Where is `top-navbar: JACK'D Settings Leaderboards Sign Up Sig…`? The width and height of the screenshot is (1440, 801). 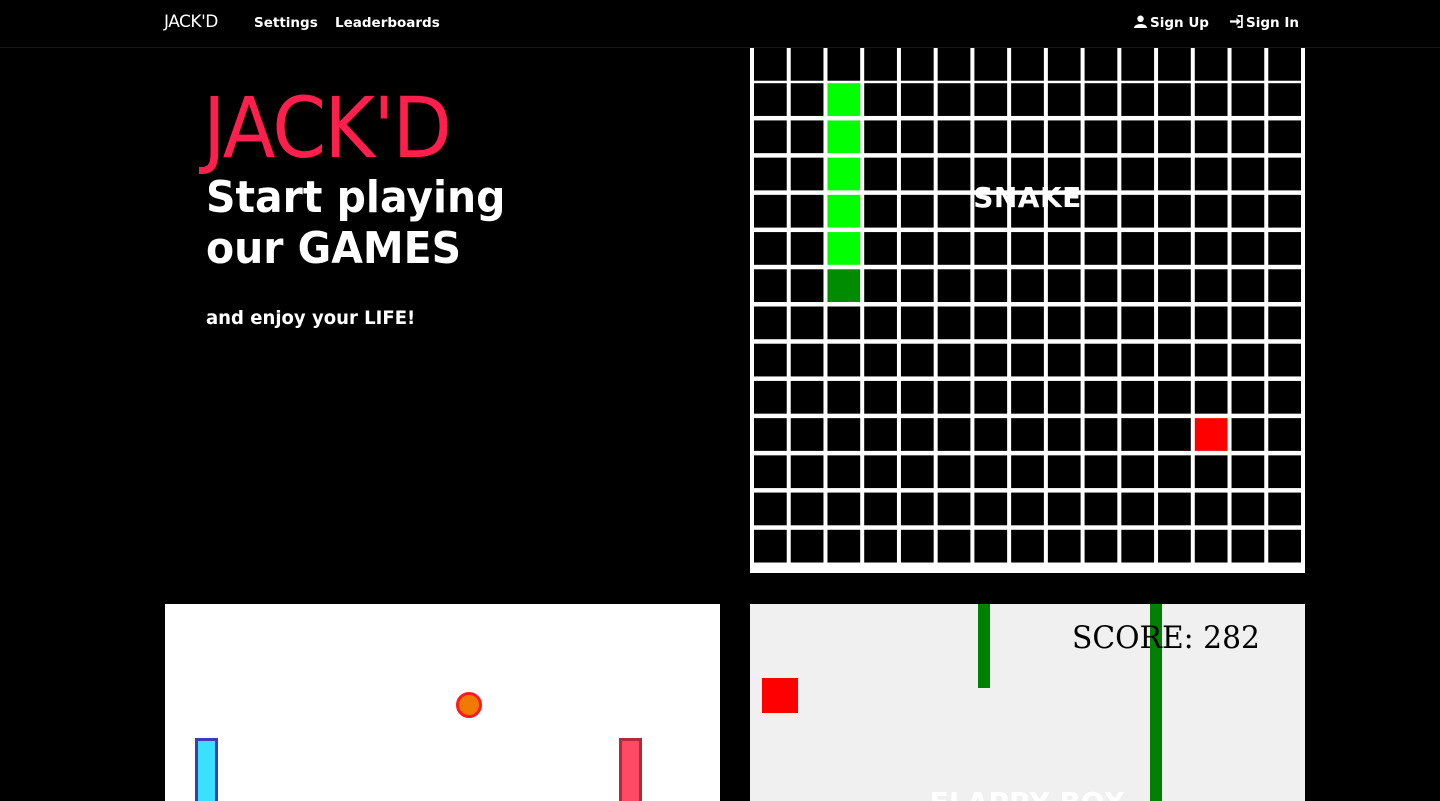
top-navbar: JACK'D Settings Leaderboards Sign Up Sig… is located at coordinates (720, 24).